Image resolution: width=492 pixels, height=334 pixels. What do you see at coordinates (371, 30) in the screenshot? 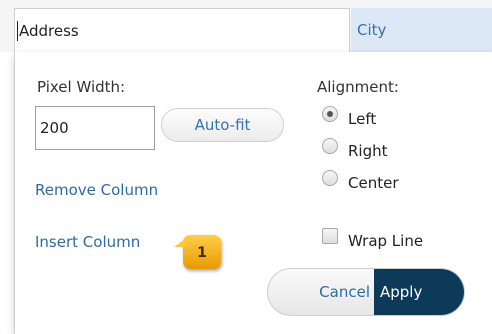
I see `city-column-title: City` at bounding box center [371, 30].